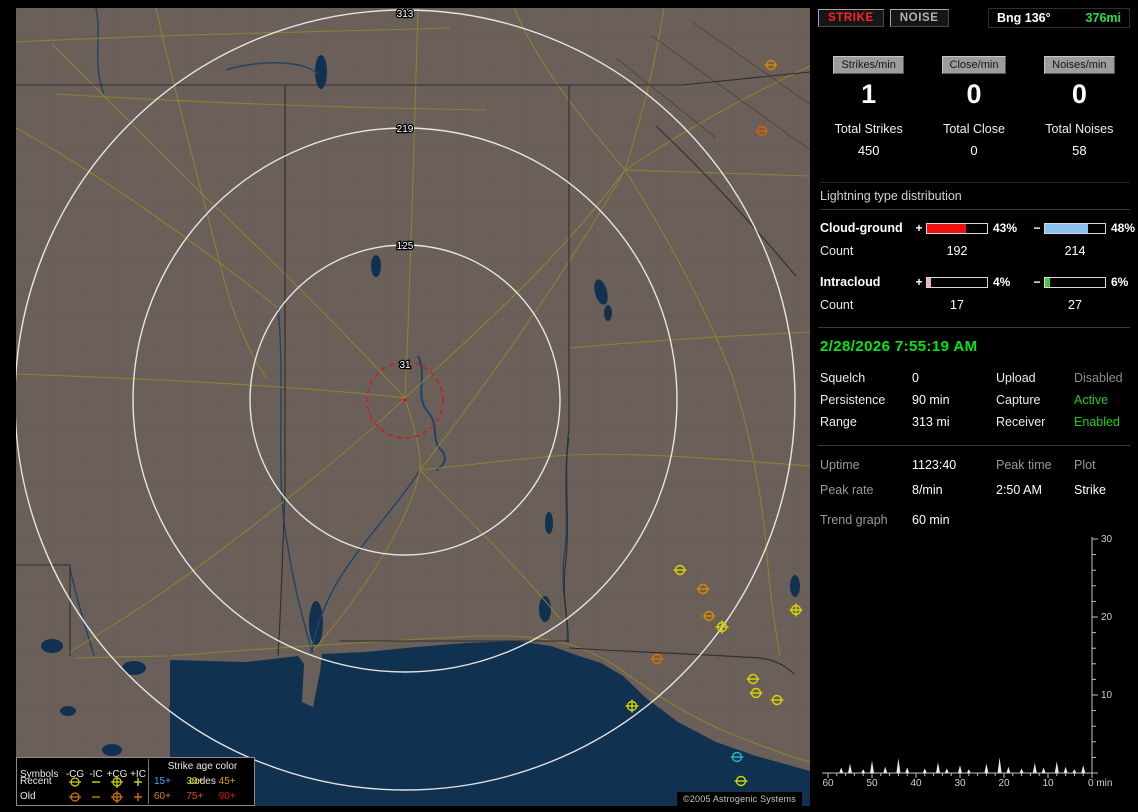 This screenshot has height=812, width=1138. I want to click on current-datetime: 2/28/2026 7:55:19 AM, so click(899, 346).